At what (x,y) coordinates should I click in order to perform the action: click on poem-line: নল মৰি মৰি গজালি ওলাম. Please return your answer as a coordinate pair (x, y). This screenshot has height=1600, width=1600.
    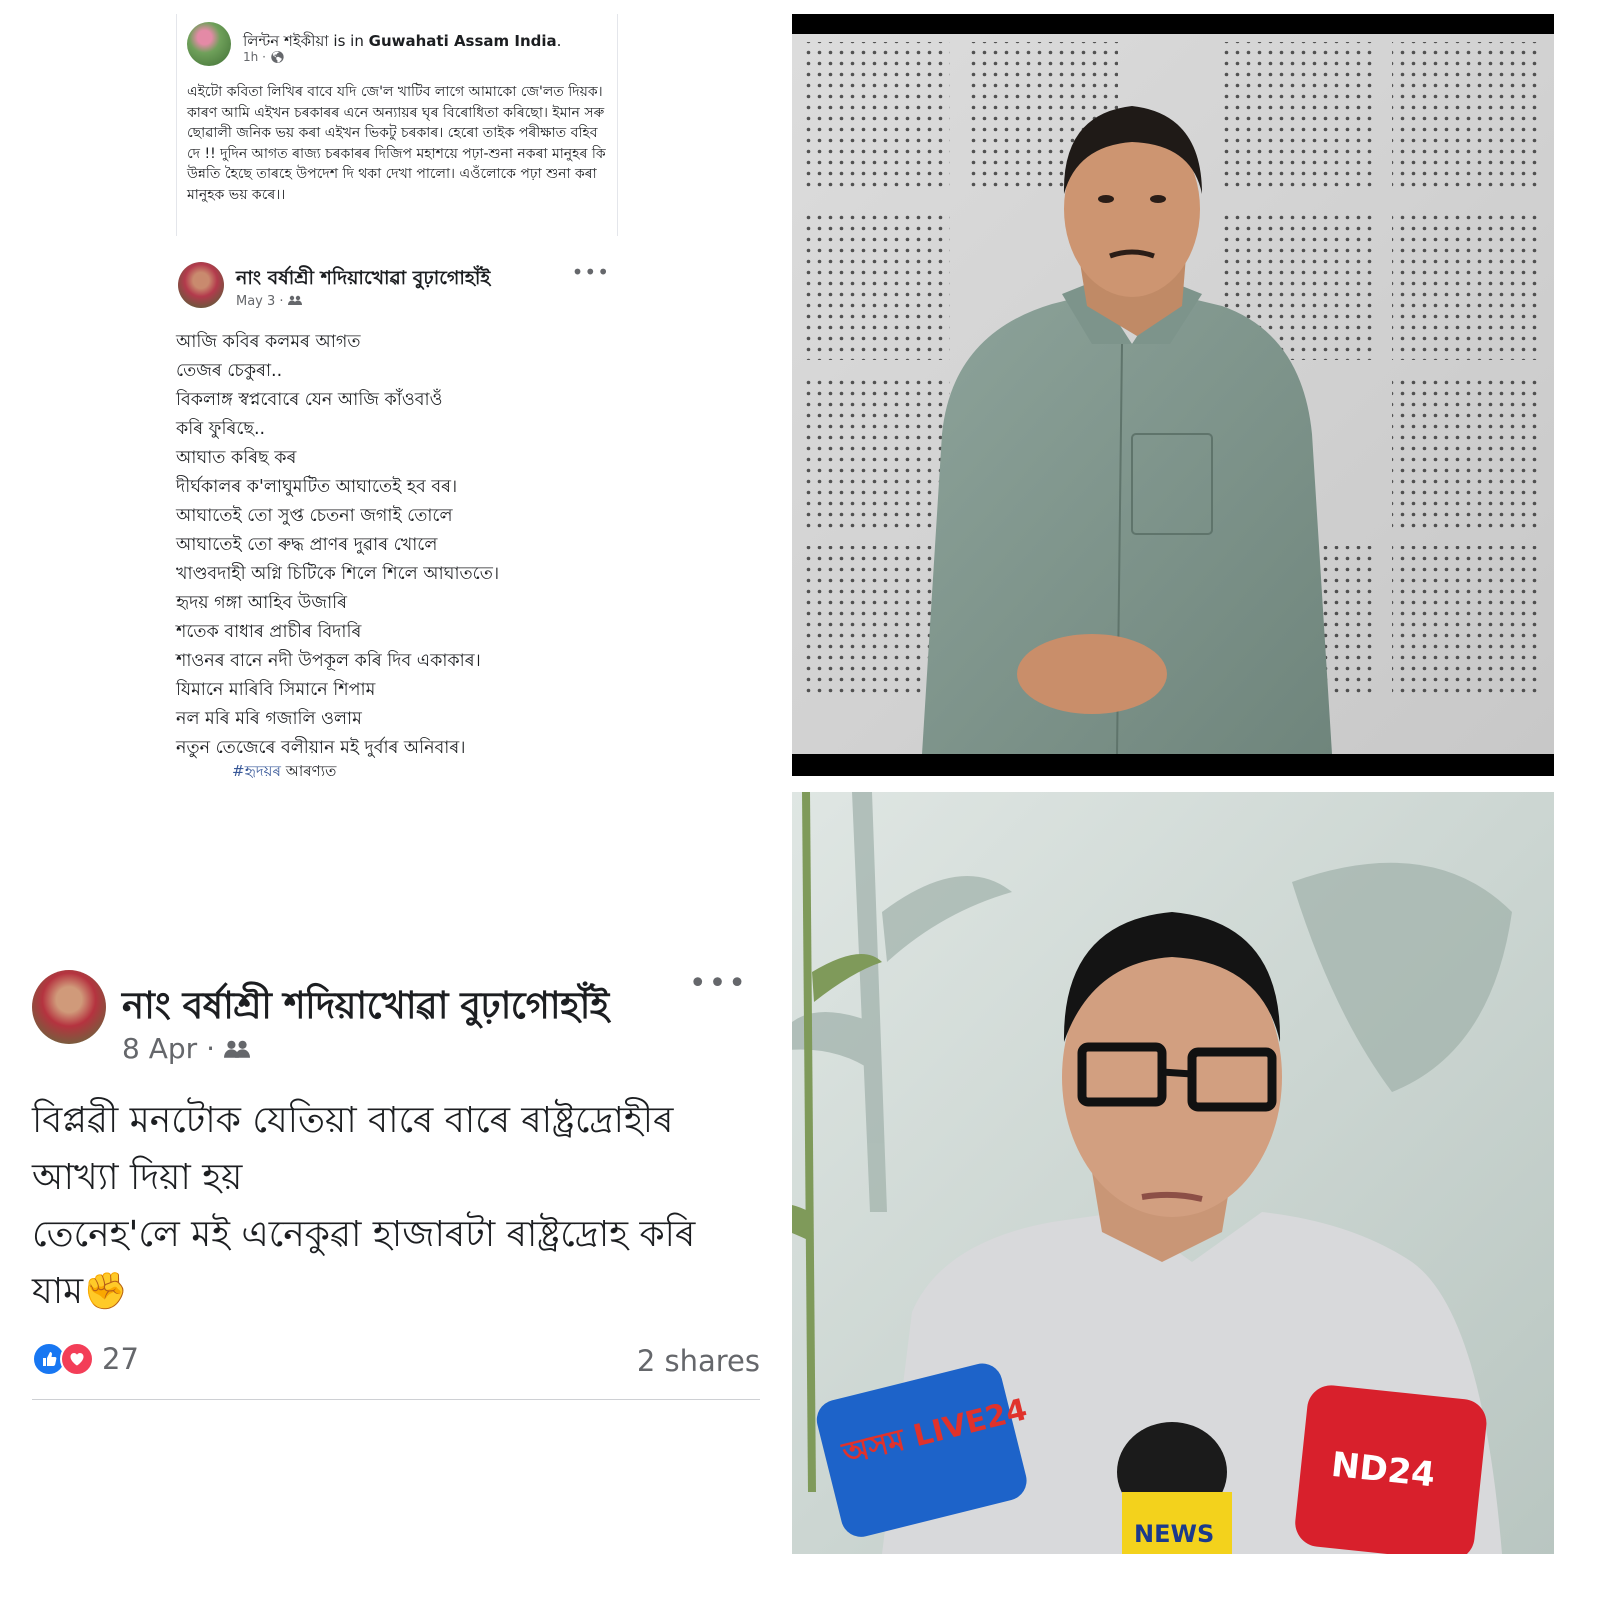
    Looking at the image, I should click on (269, 719).